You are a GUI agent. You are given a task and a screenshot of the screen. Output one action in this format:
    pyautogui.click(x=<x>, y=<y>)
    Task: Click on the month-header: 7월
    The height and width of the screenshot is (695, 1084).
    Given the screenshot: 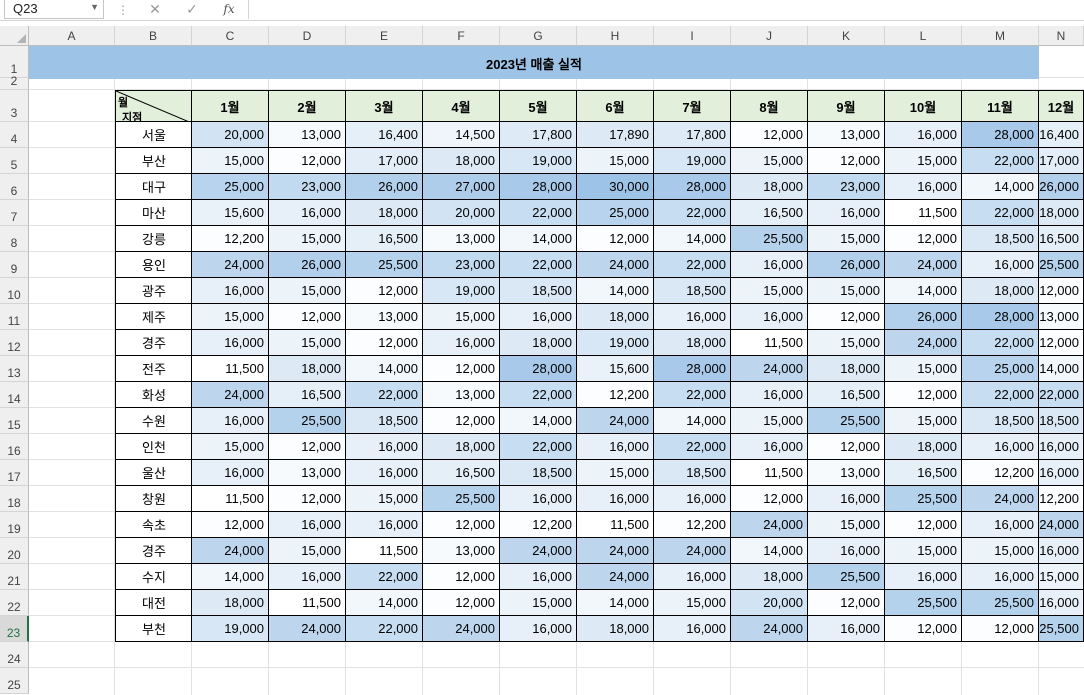 What is the action you would take?
    pyautogui.click(x=692, y=106)
    